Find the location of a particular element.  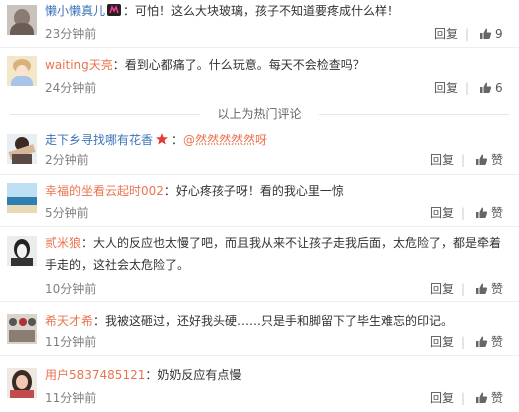

like-count: 9 is located at coordinates (499, 34).